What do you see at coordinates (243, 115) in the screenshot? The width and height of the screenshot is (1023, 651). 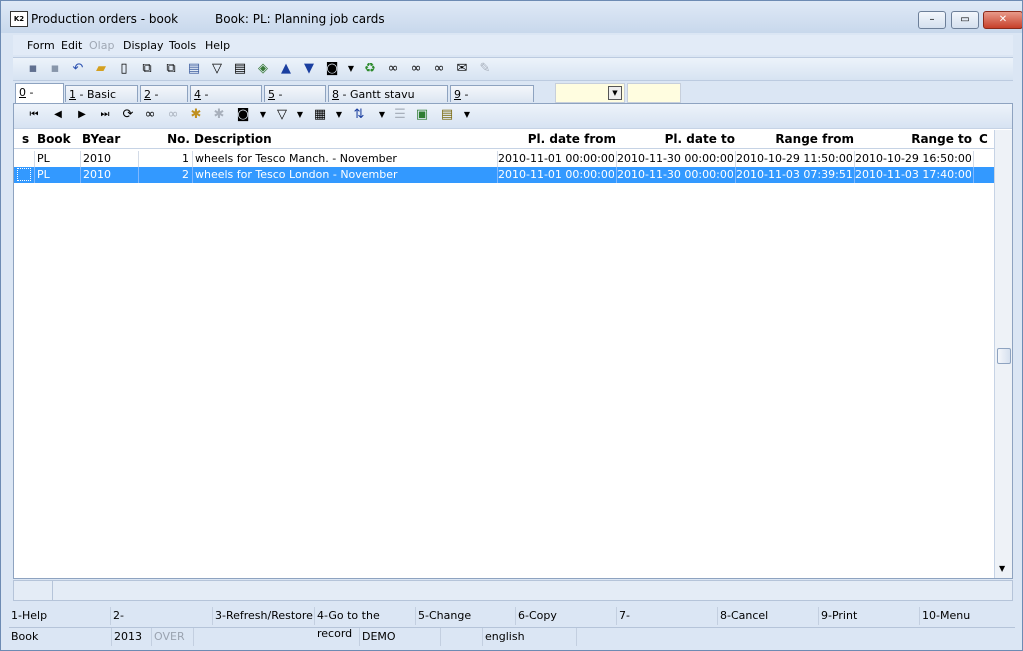 I see `grid-camera-icon: ◙` at bounding box center [243, 115].